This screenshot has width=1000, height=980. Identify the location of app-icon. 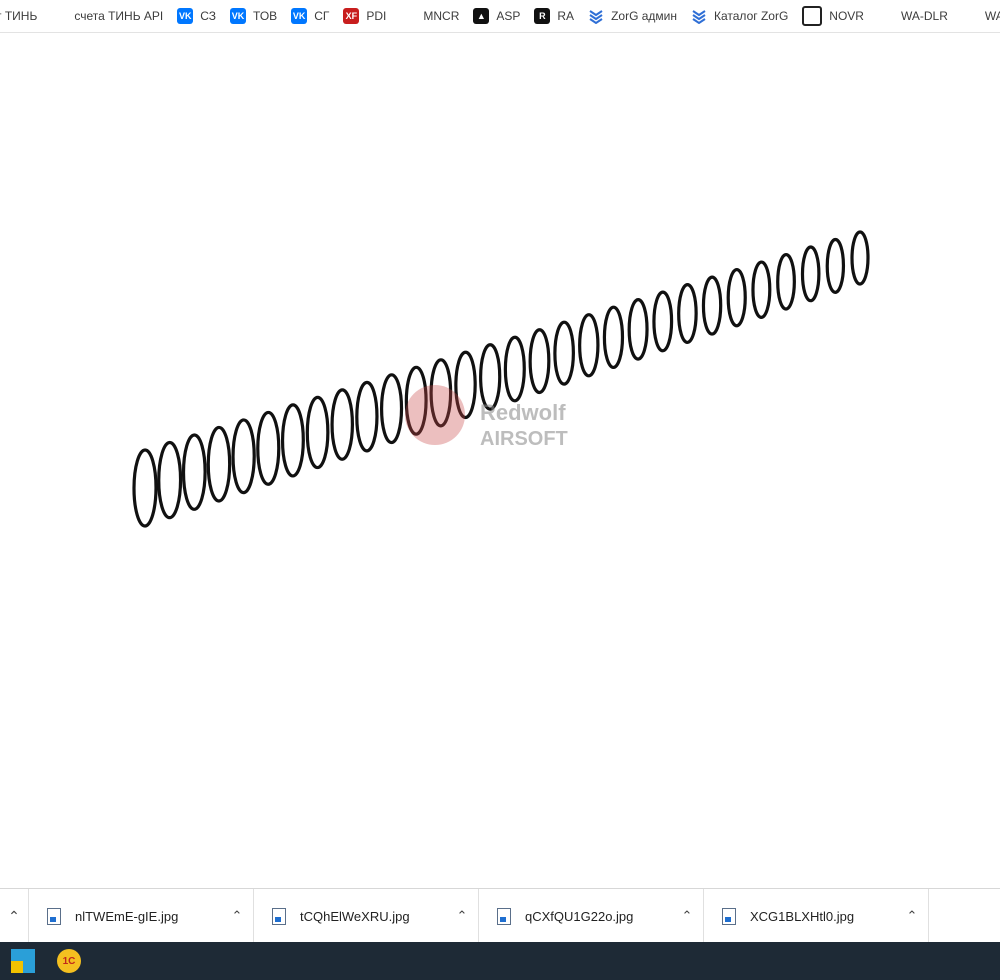
(23, 961).